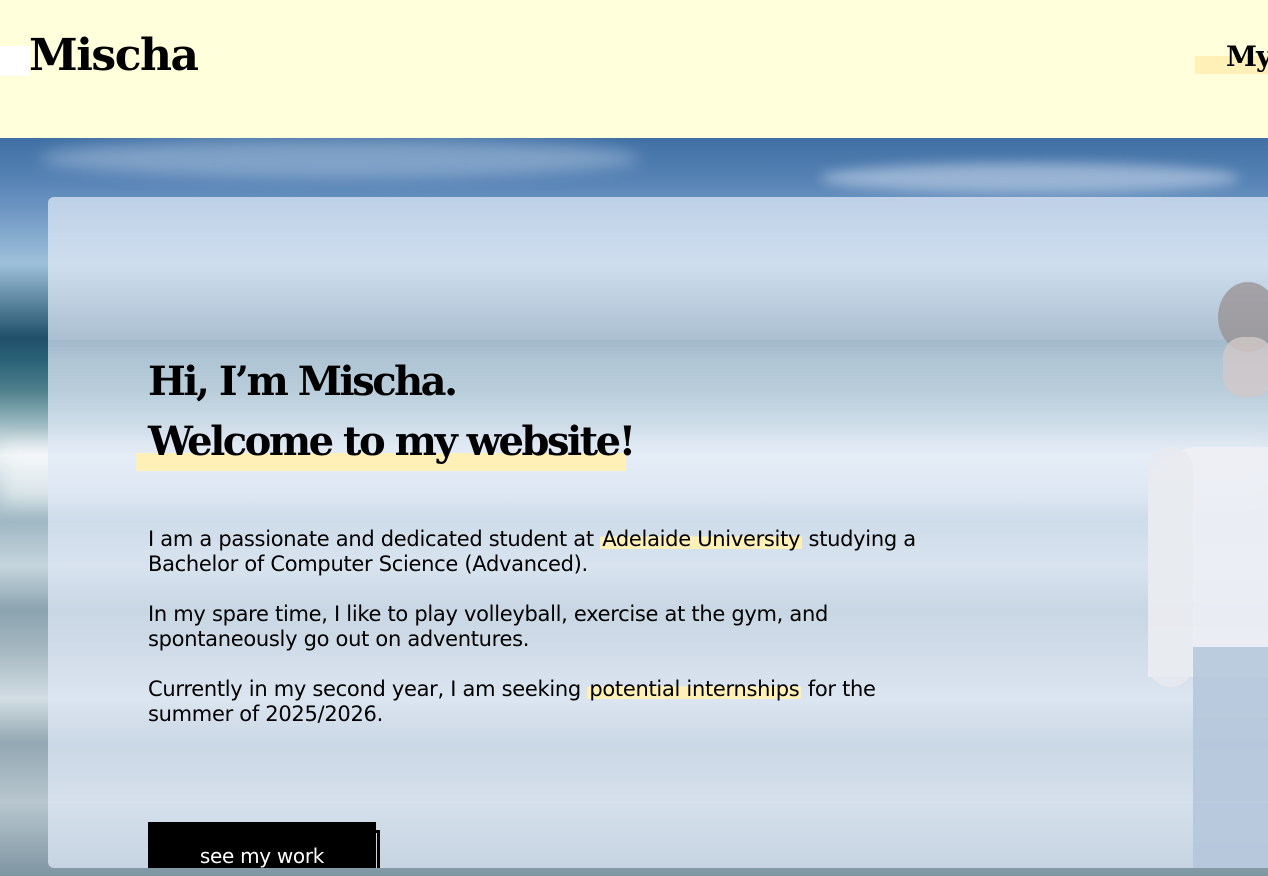 This screenshot has height=876, width=1268. What do you see at coordinates (262, 845) in the screenshot?
I see `see-my-work-button: see my work` at bounding box center [262, 845].